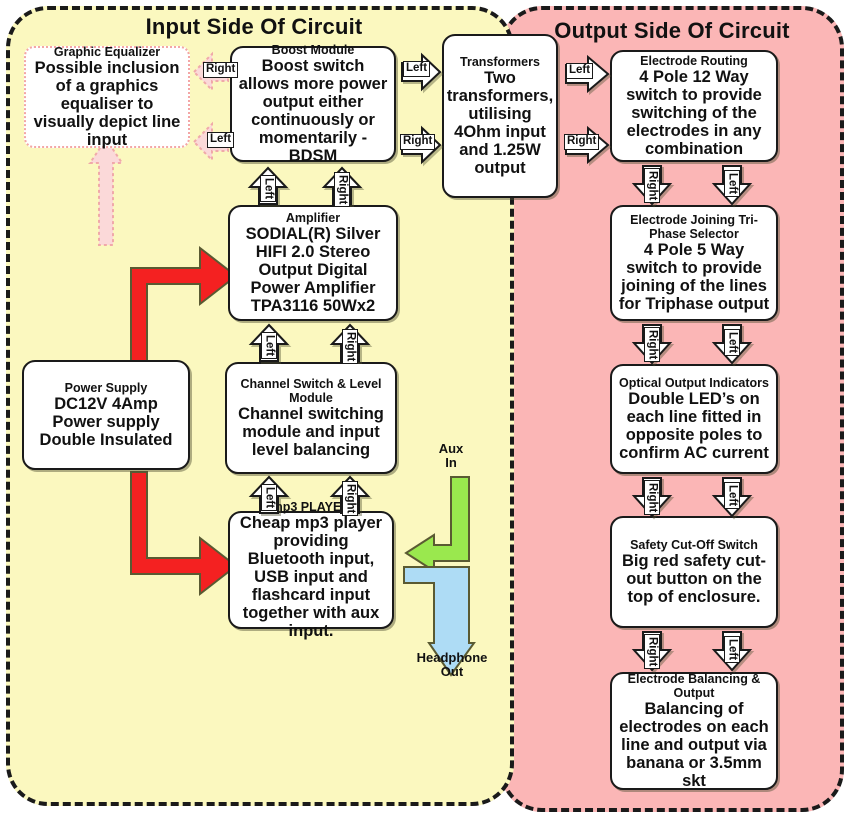  Describe the element at coordinates (694, 60) in the screenshot. I see `electrode-routing-header: Electrode Routing` at that location.